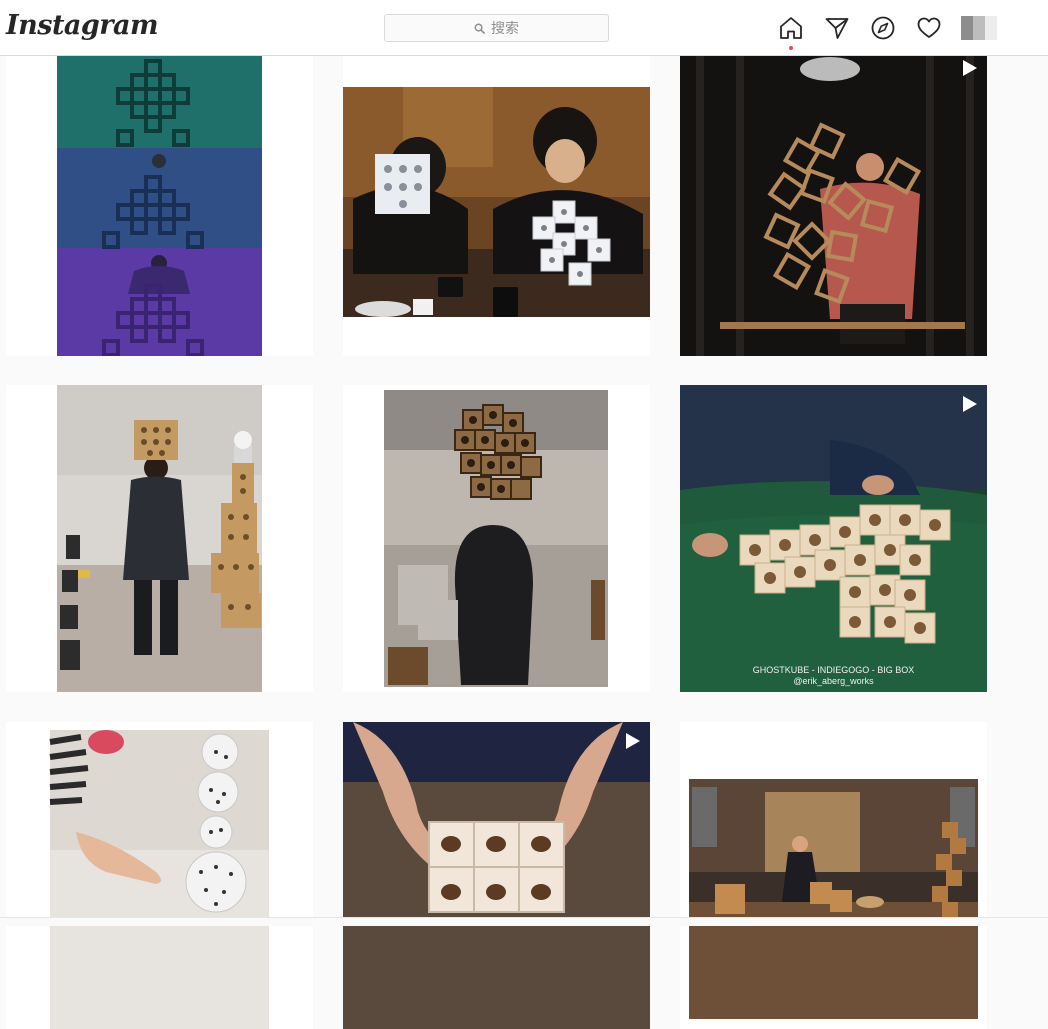 The height and width of the screenshot is (1029, 1048). I want to click on post-image-green-table-cubes, so click(833, 538).